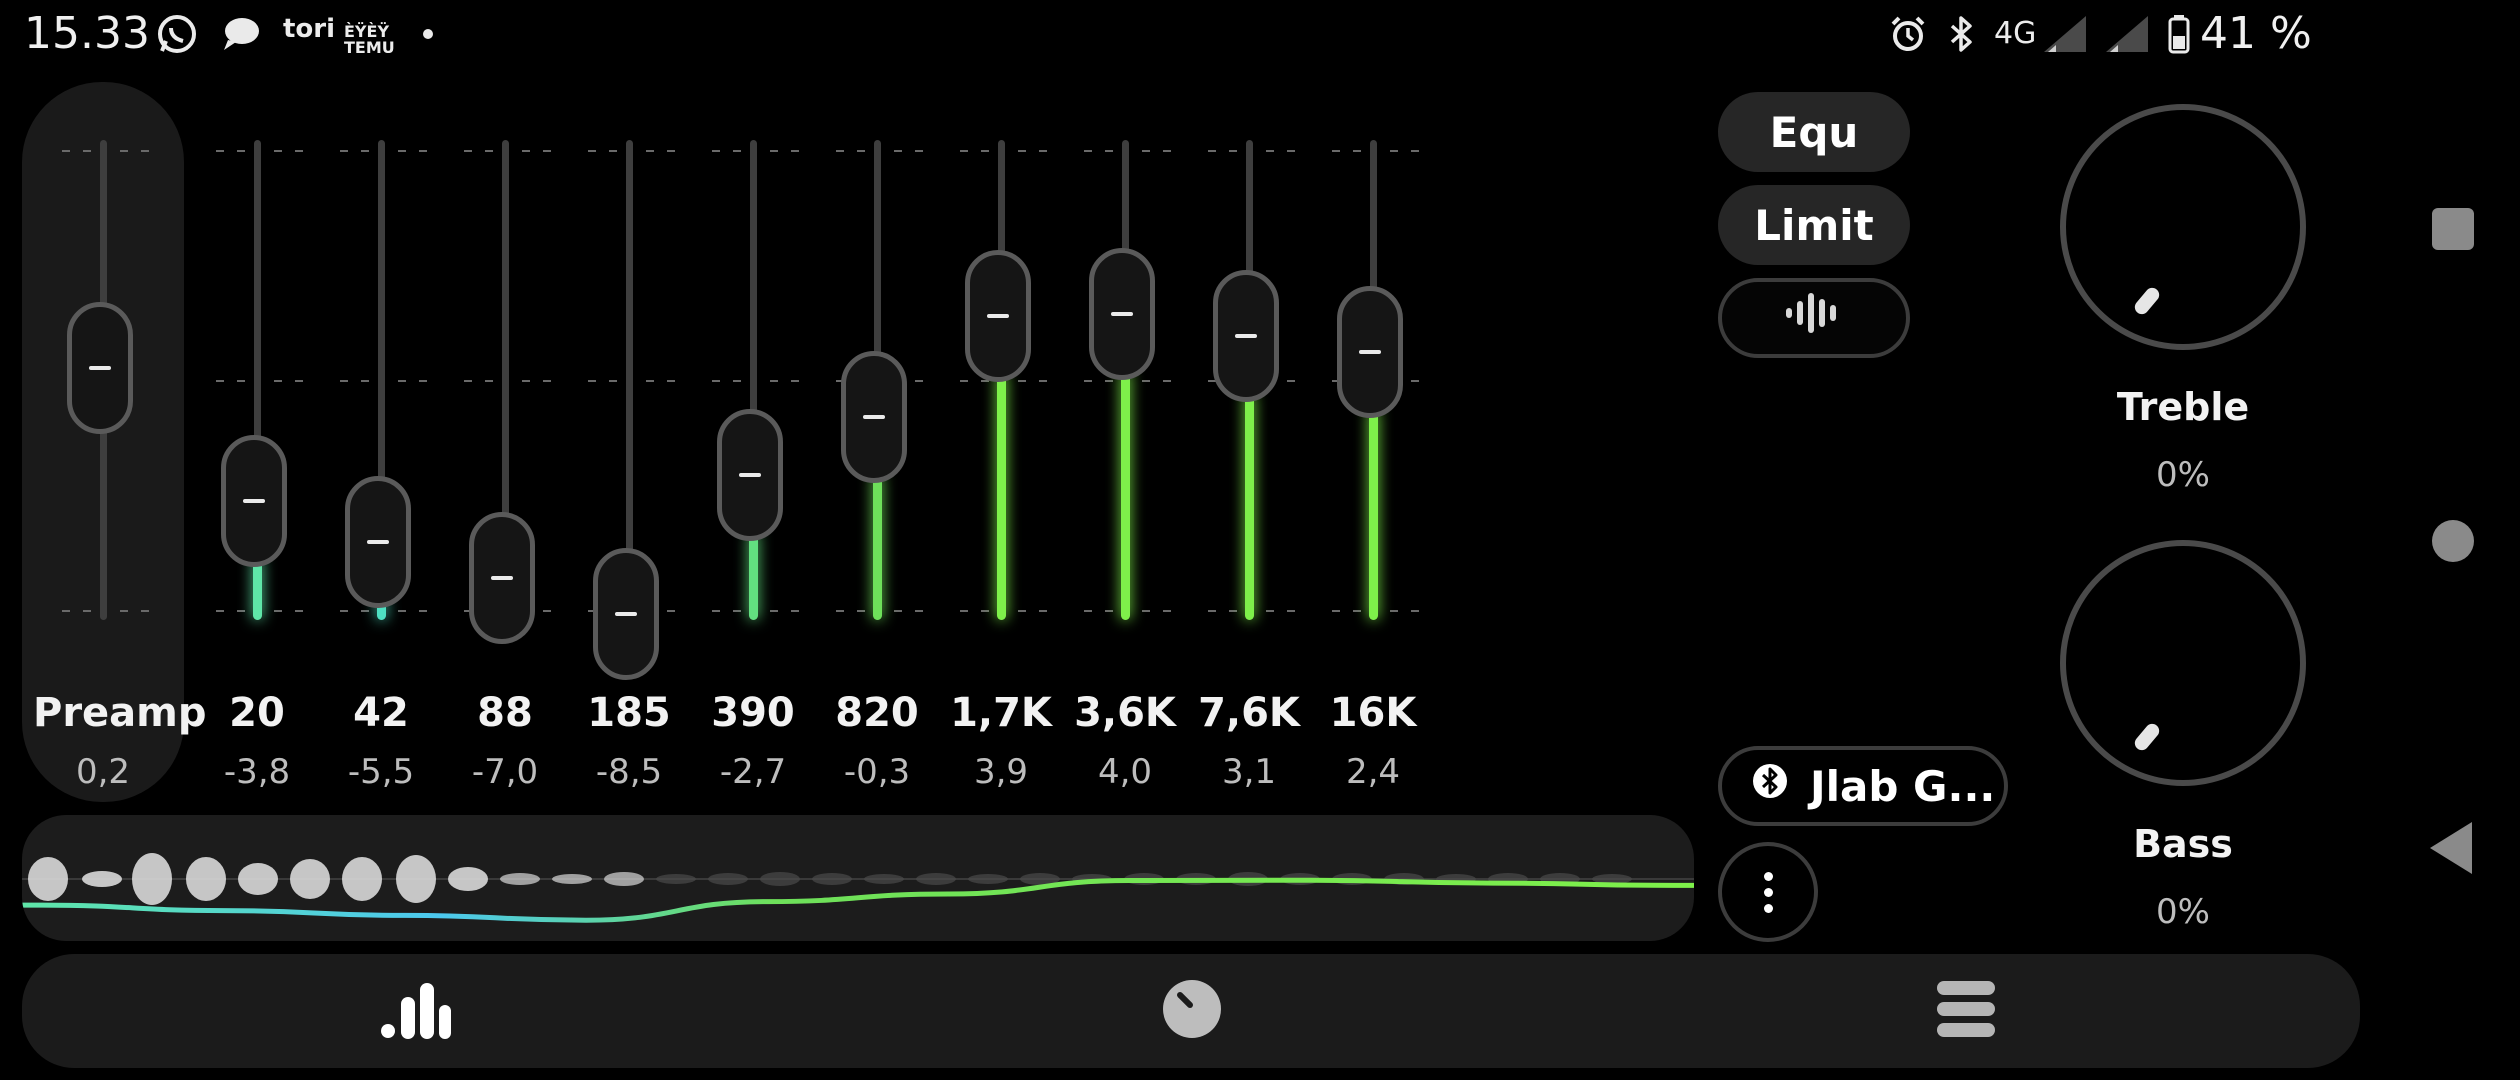 The height and width of the screenshot is (1080, 2520). What do you see at coordinates (505, 772) in the screenshot?
I see `band-3-gain-value: -7,0` at bounding box center [505, 772].